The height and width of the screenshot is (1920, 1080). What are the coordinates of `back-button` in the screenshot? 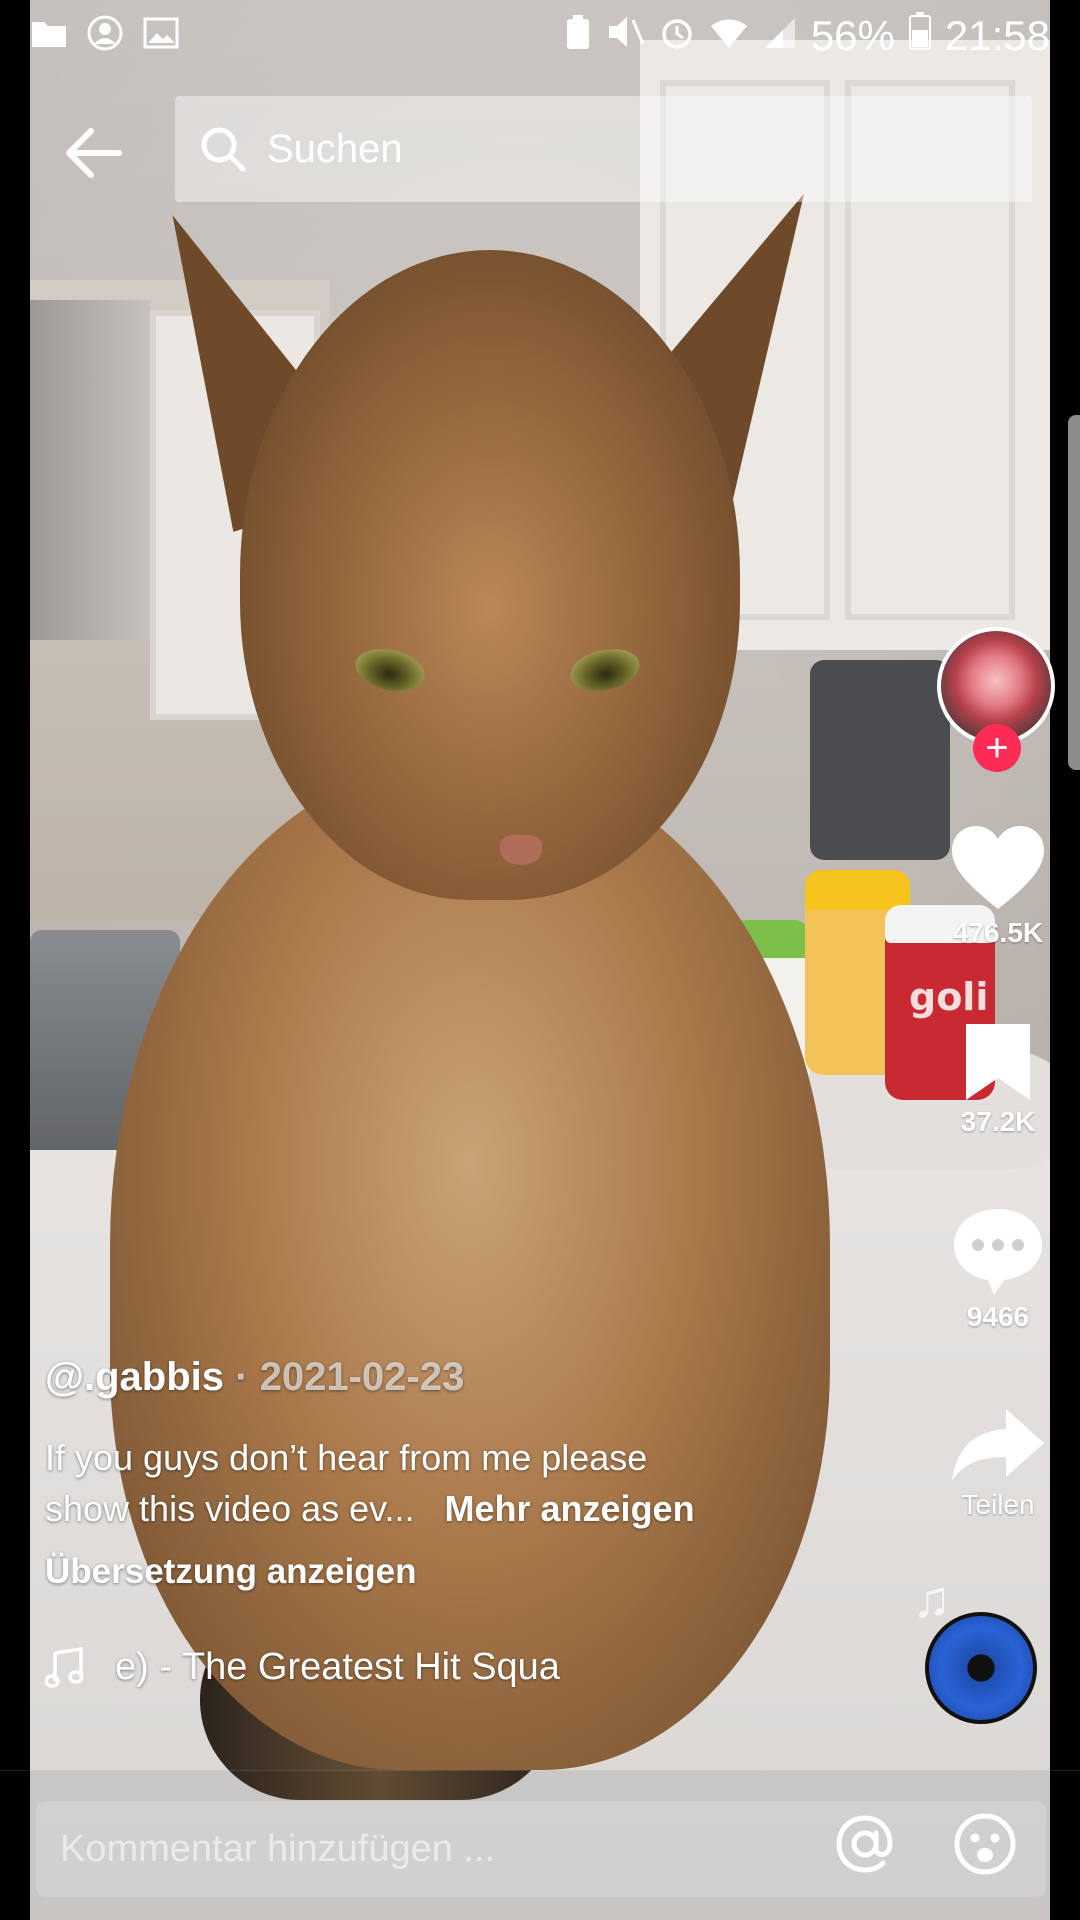 It's located at (93, 153).